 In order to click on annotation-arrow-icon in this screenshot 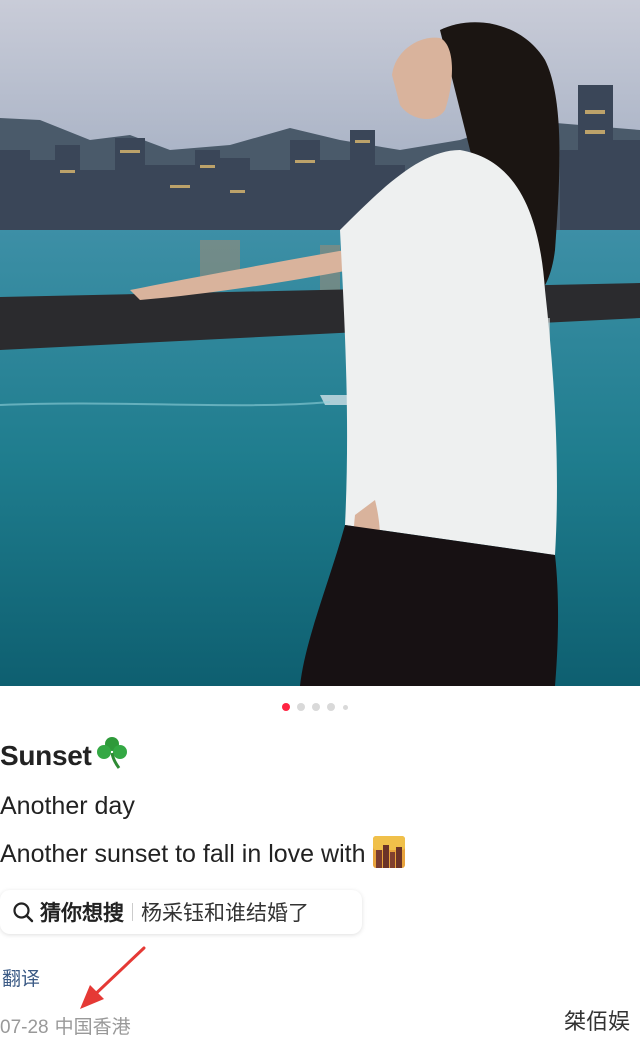, I will do `click(113, 977)`.